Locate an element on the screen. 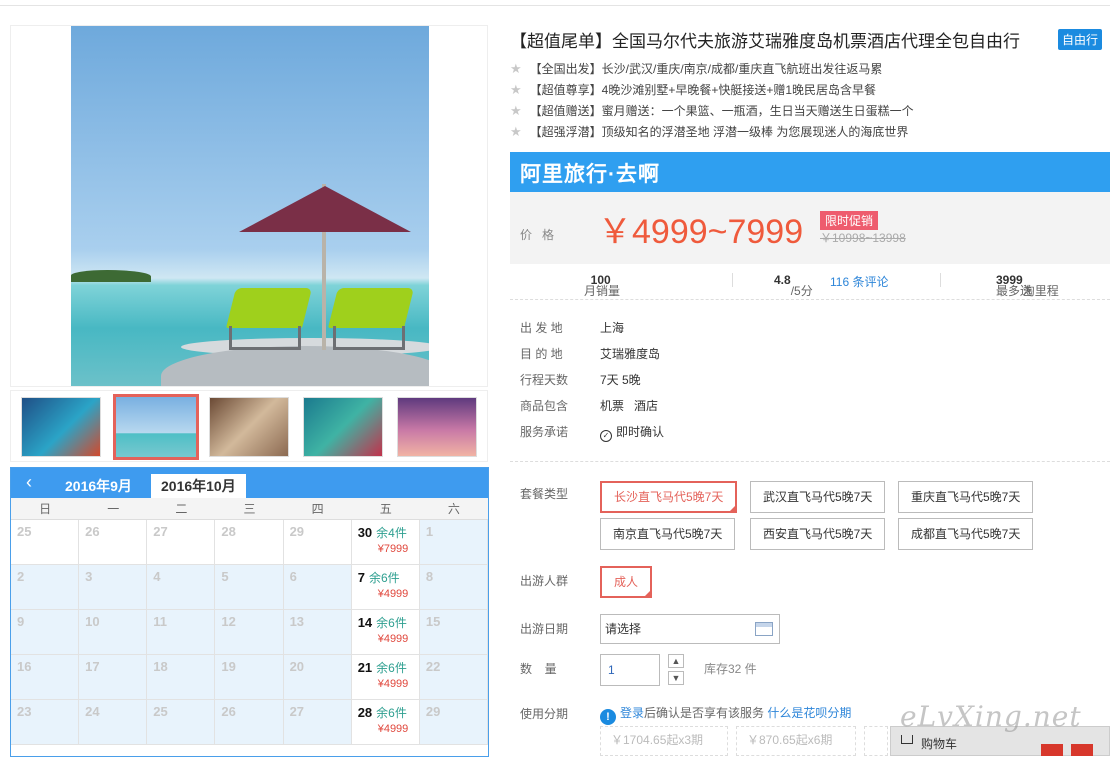 This screenshot has width=1110, height=757. calendar-day-available: 21 余6件 ¥4999 is located at coordinates (385, 677).